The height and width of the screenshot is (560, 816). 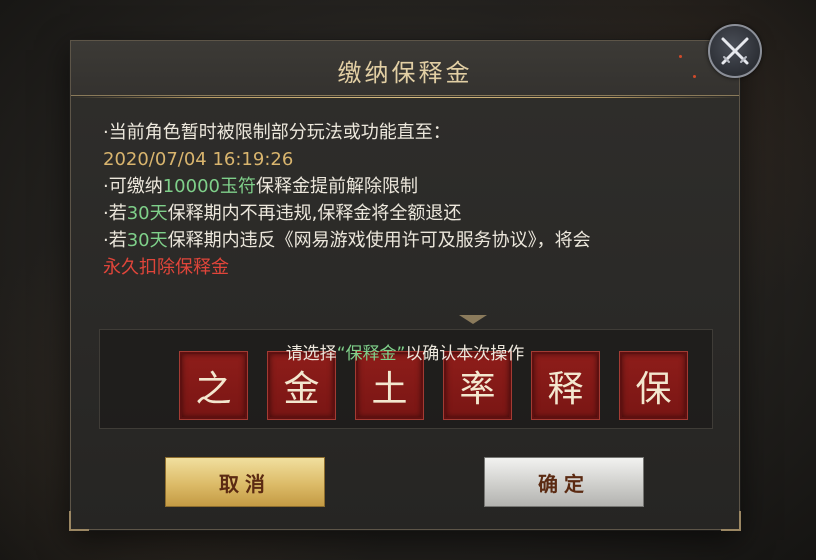 I want to click on info-line: ·可缴纳10000玉符保释金提前解除限制, so click(x=408, y=186).